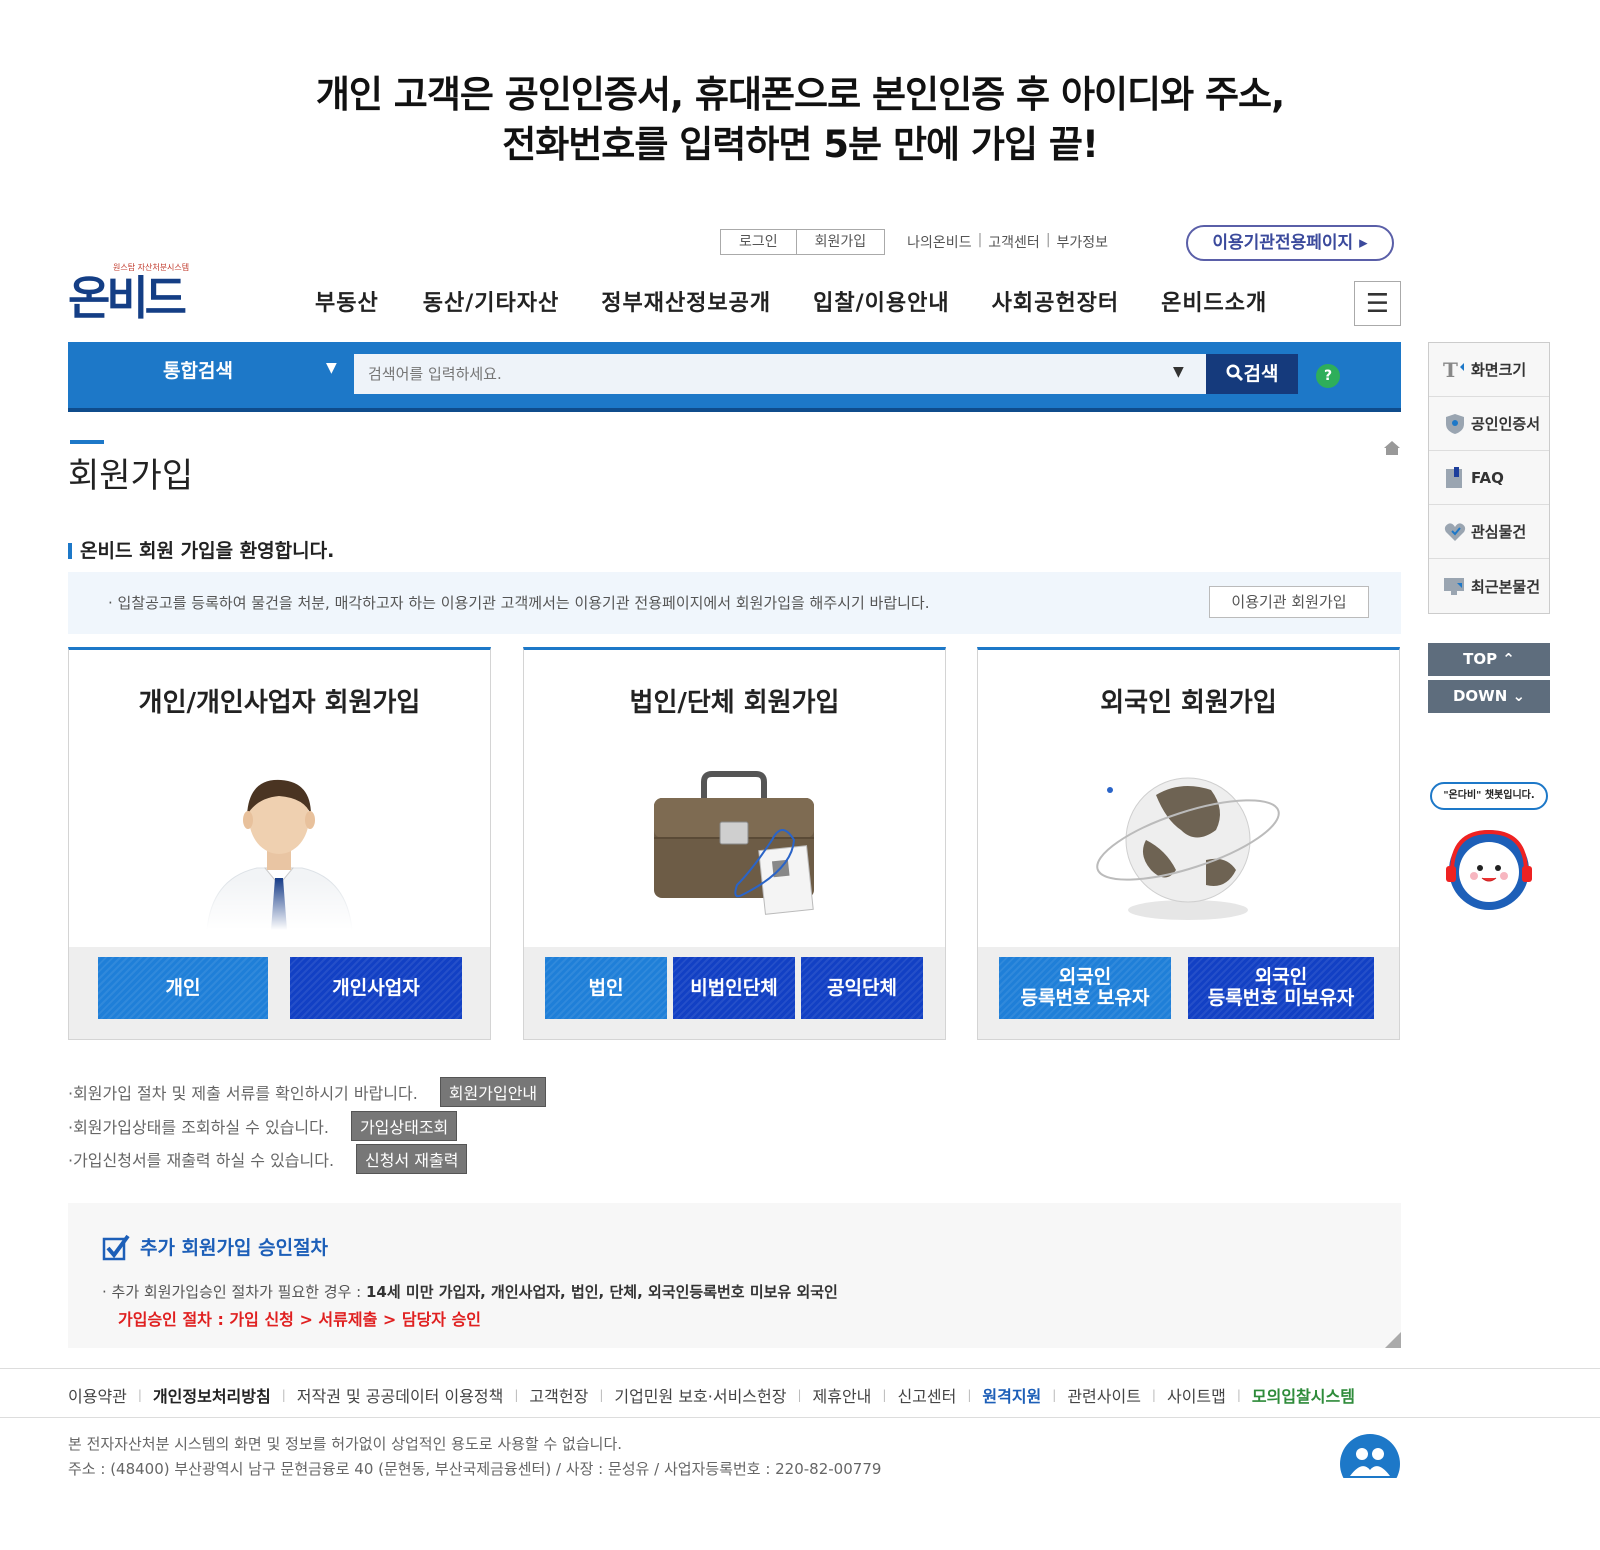 Image resolution: width=1600 pixels, height=1550 pixels. I want to click on quick-faq: FAQ, so click(1489, 478).